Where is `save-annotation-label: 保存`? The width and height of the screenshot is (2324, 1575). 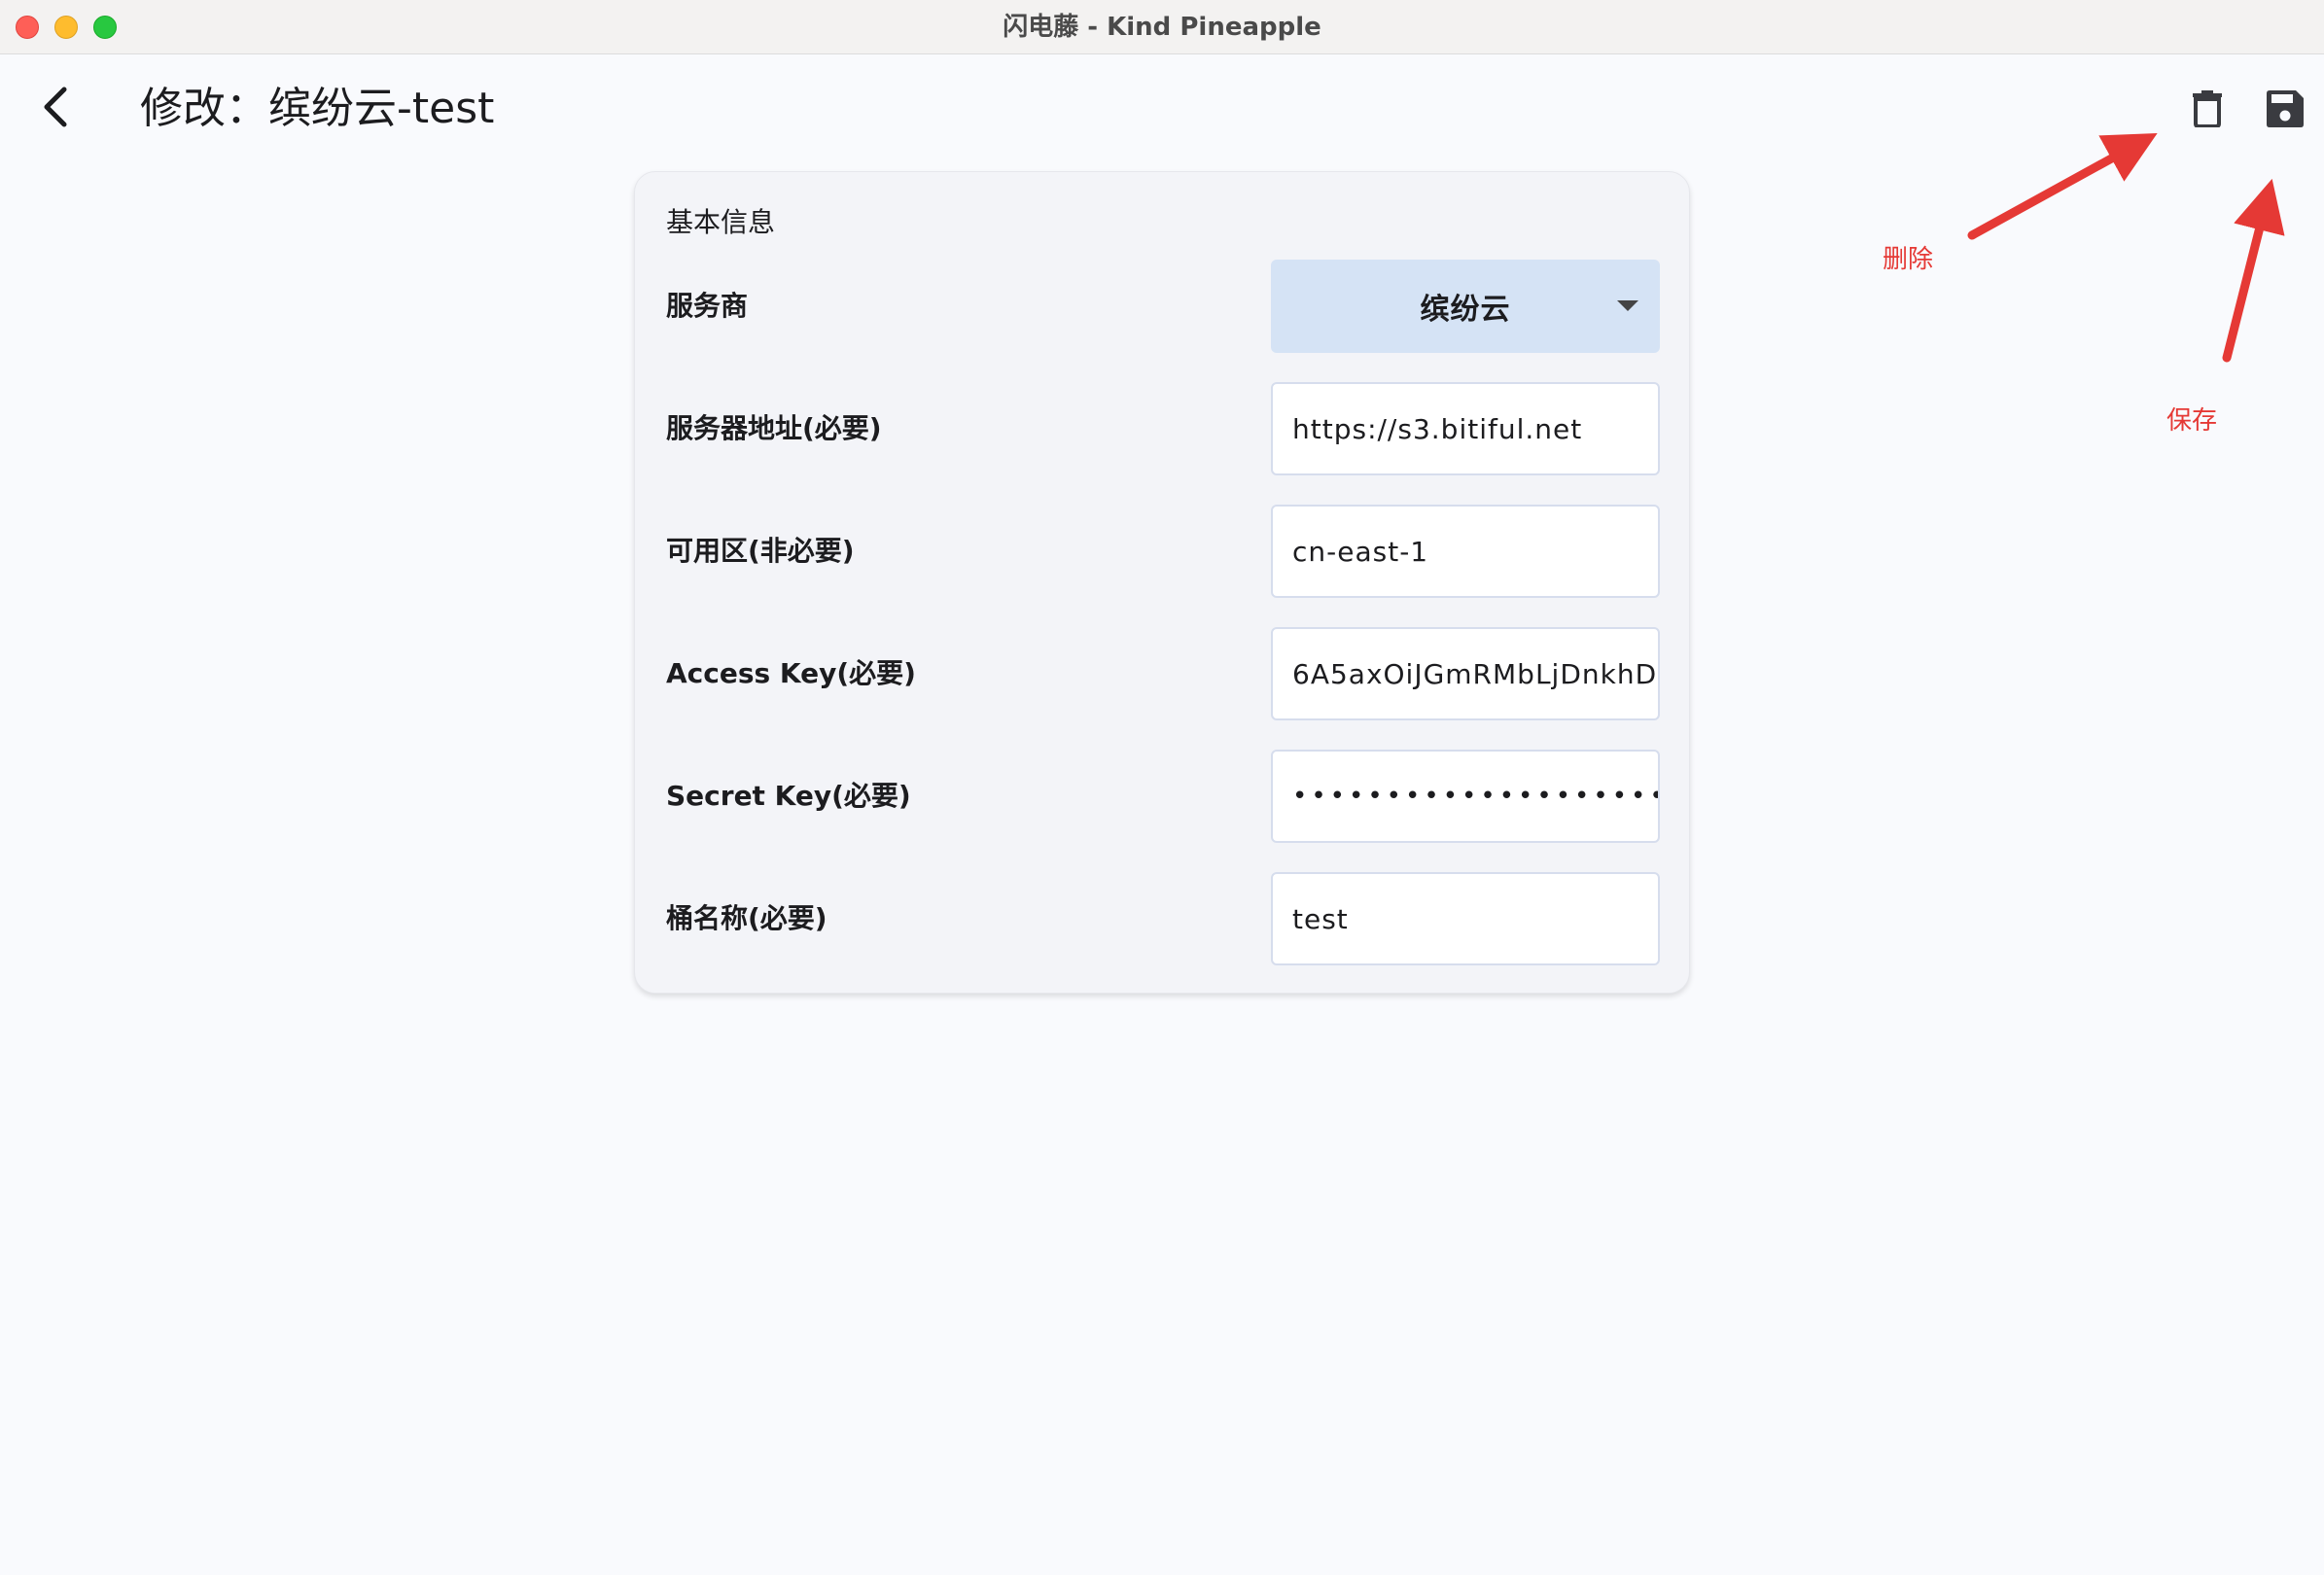
save-annotation-label: 保存 is located at coordinates (2192, 421).